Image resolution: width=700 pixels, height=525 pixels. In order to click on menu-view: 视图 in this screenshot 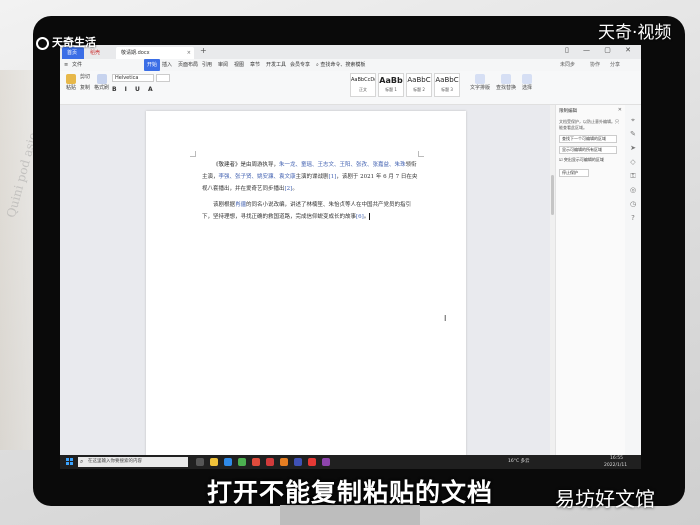, I will do `click(239, 65)`.